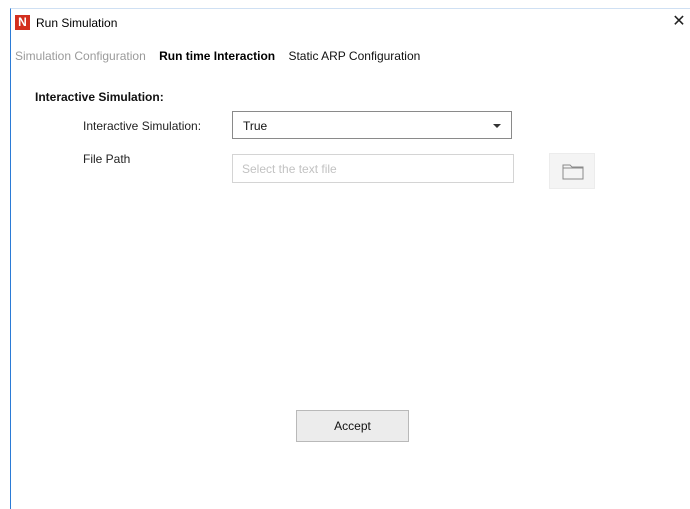 This screenshot has width=690, height=509. Describe the element at coordinates (372, 125) in the screenshot. I see `interactive-simulation-select: True` at that location.